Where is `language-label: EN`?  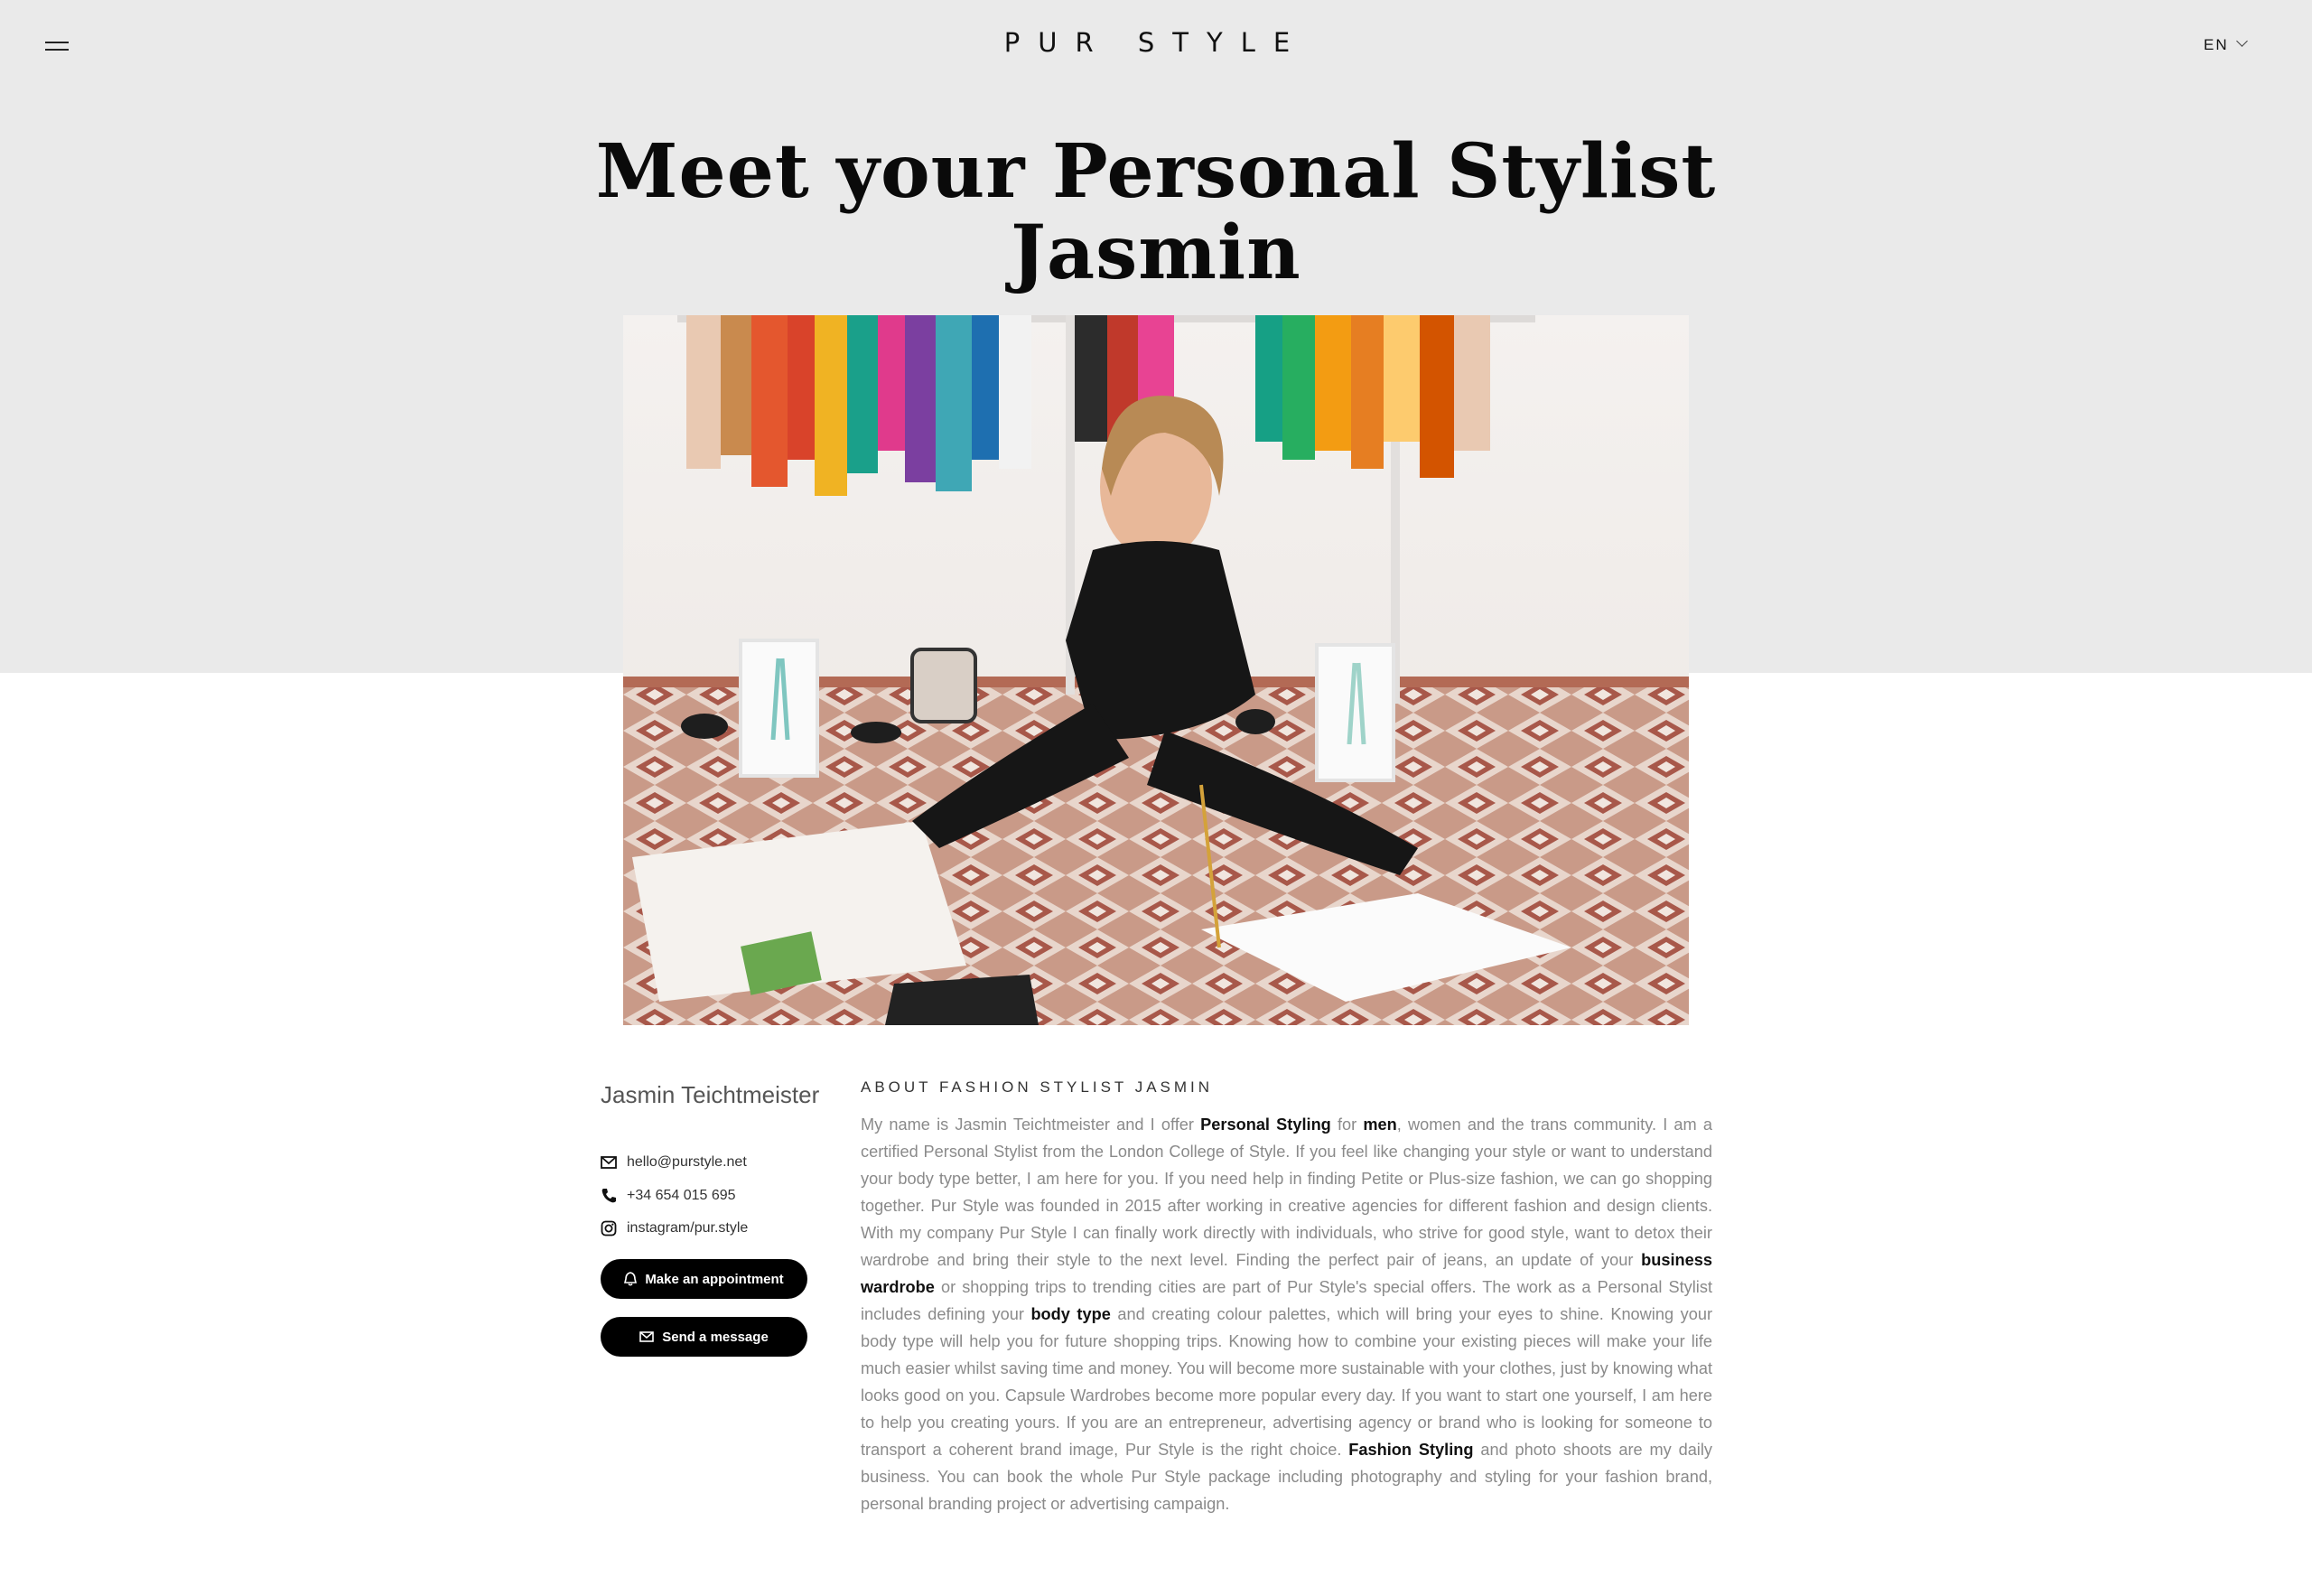
language-label: EN is located at coordinates (2216, 44).